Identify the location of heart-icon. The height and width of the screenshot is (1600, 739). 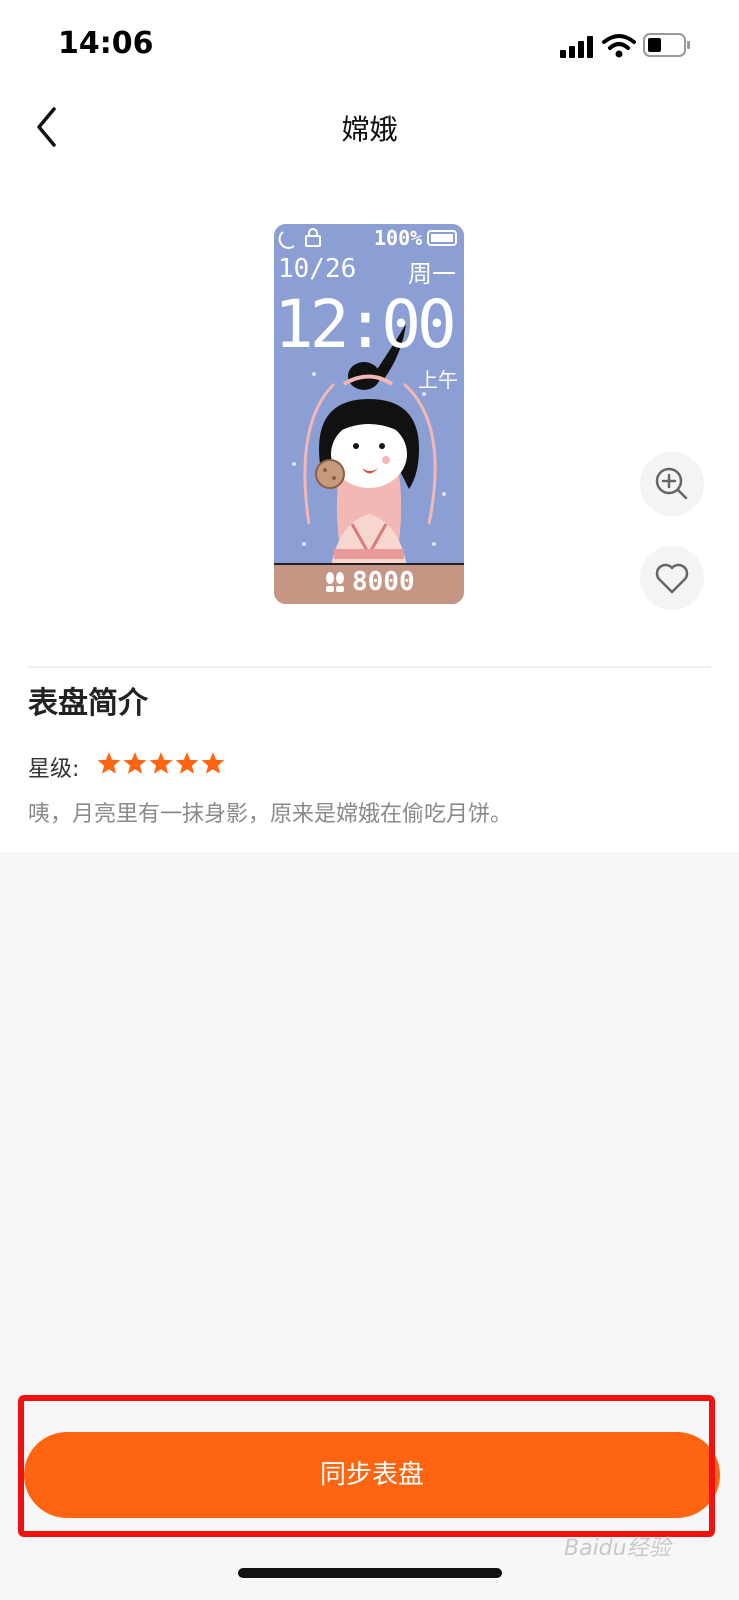
(672, 578).